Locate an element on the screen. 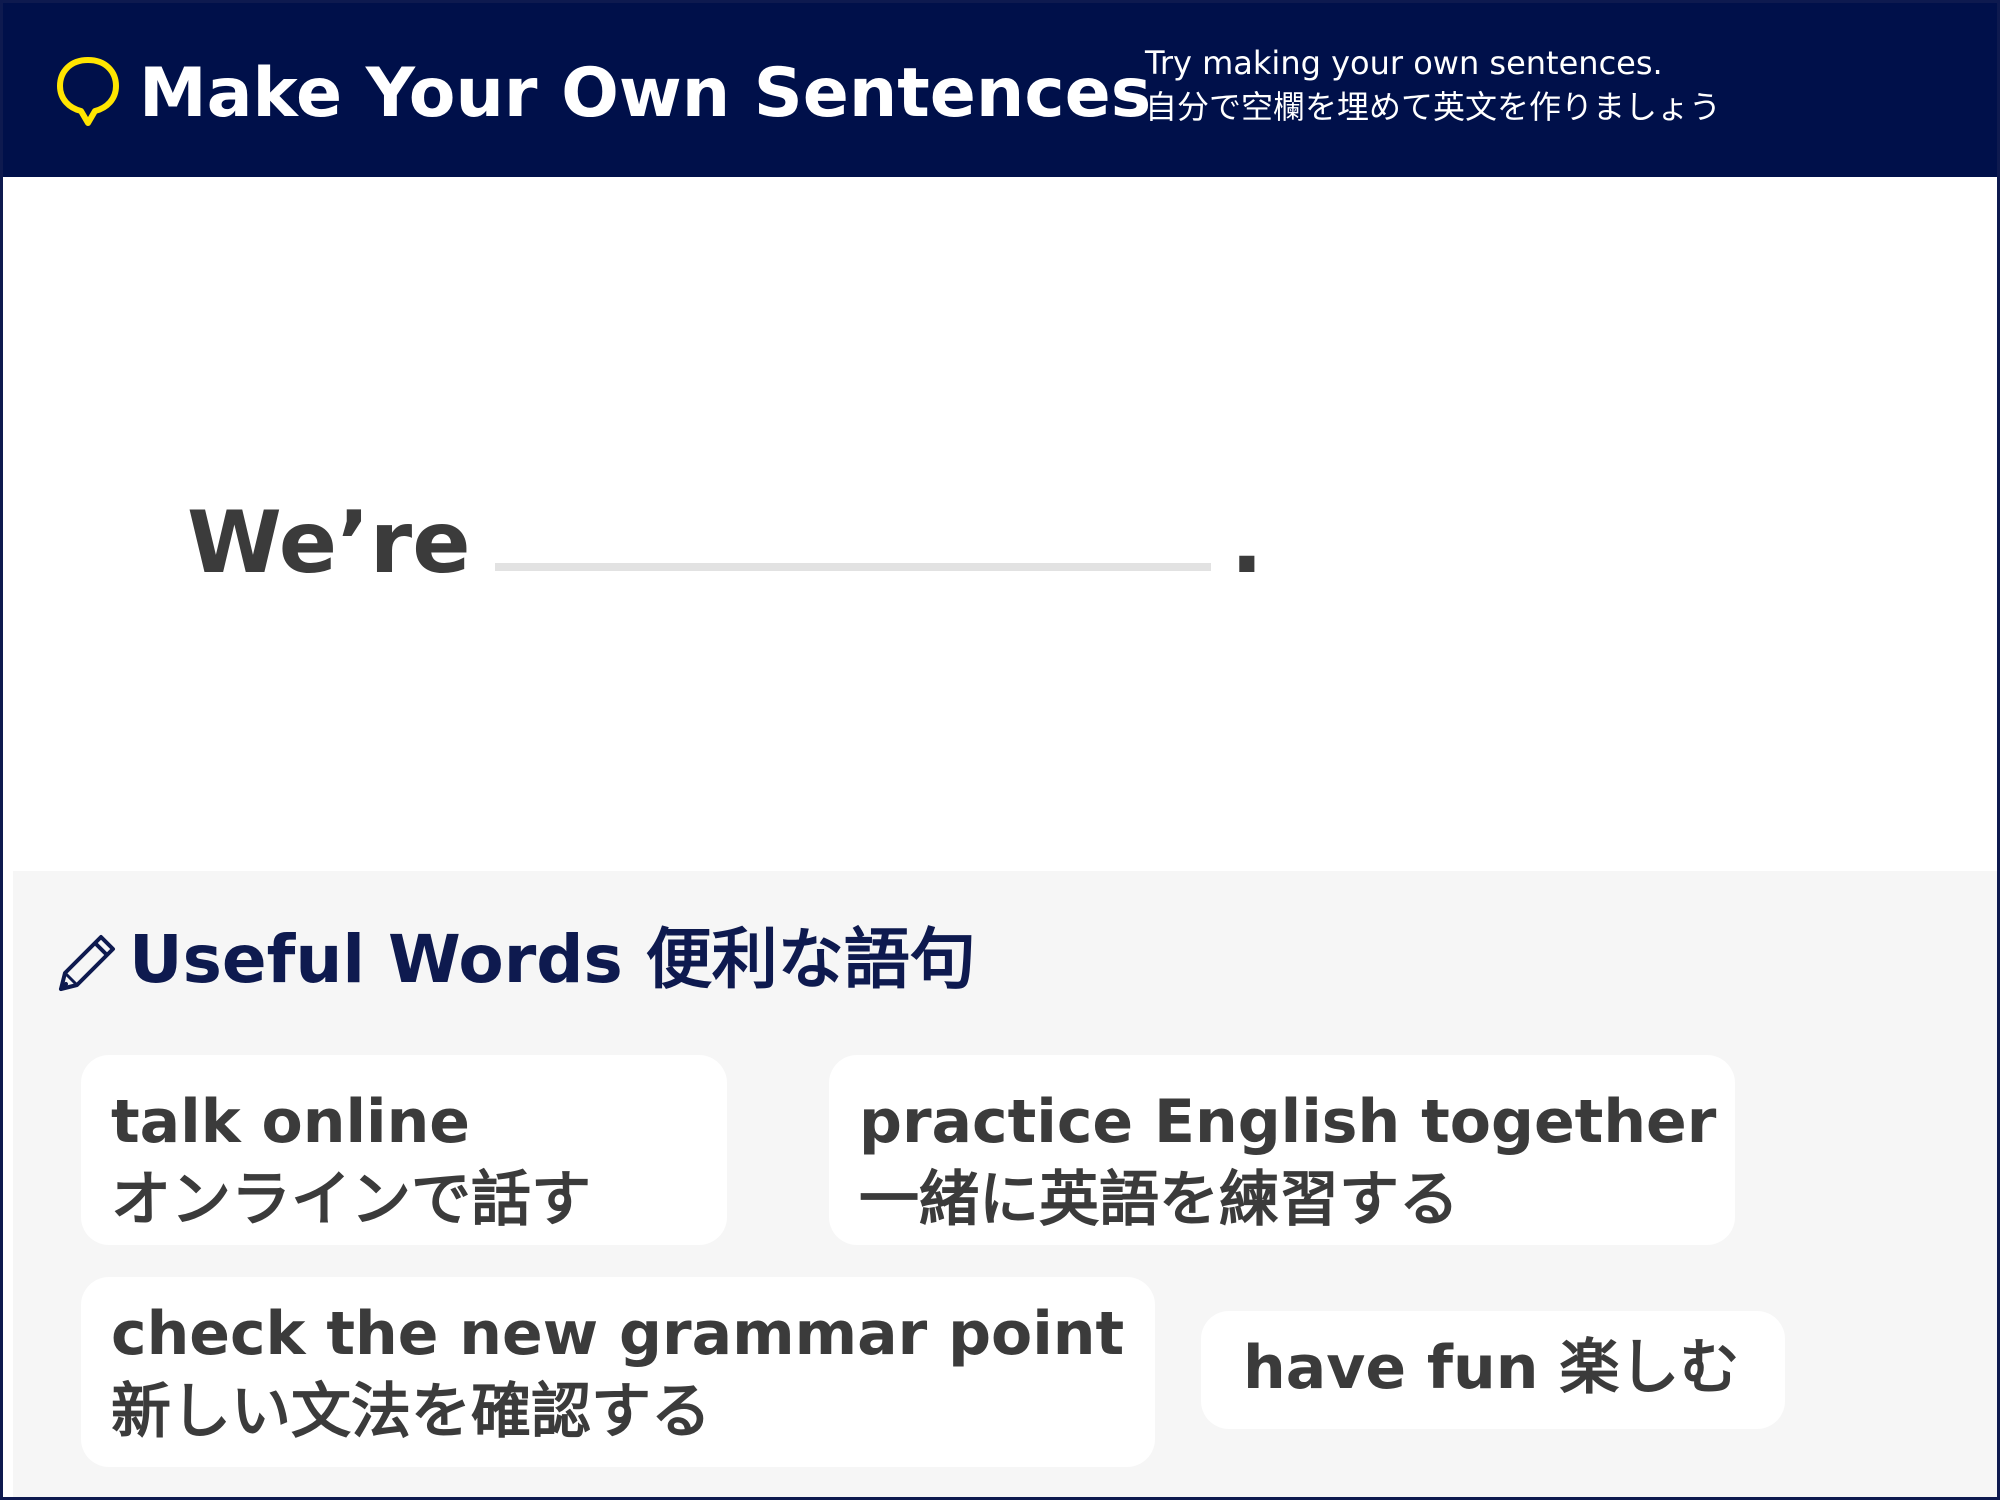 The image size is (2000, 1500). word-chip: have fun 楽しむ is located at coordinates (1493, 1370).